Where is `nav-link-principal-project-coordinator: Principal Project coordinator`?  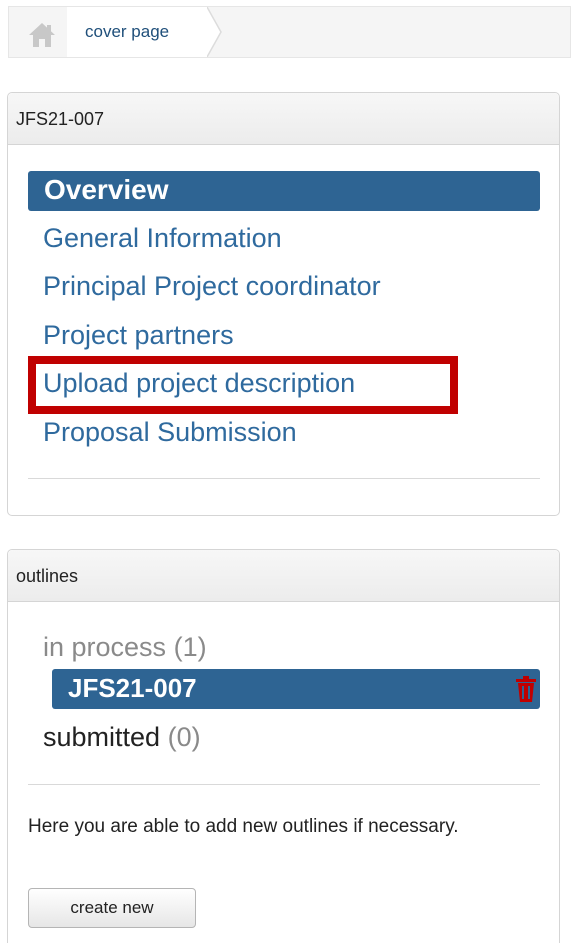 nav-link-principal-project-coordinator: Principal Project coordinator is located at coordinates (212, 286).